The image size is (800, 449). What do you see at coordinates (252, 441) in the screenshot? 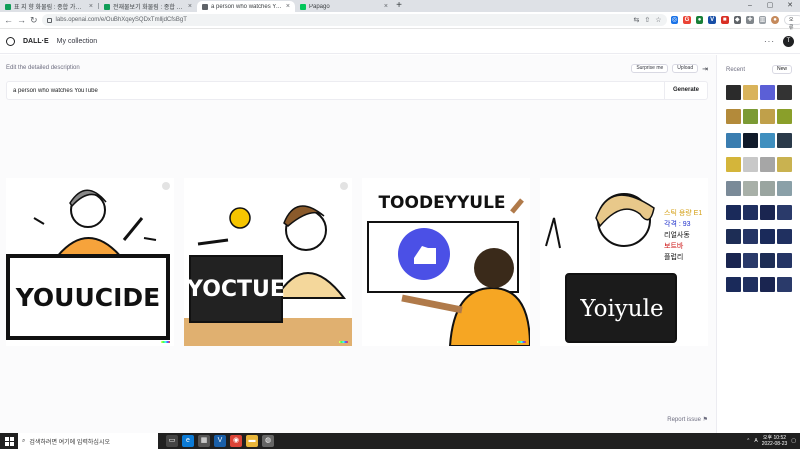
I see `explorer-icon: ▬` at bounding box center [252, 441].